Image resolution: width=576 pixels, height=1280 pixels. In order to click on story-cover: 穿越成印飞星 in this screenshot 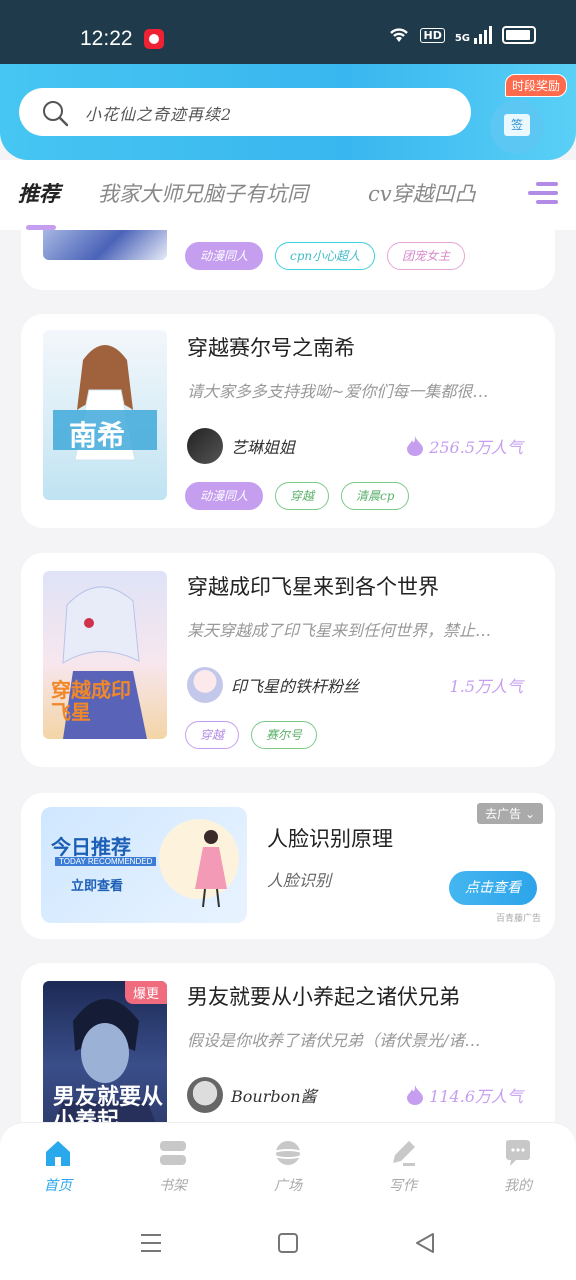, I will do `click(105, 655)`.